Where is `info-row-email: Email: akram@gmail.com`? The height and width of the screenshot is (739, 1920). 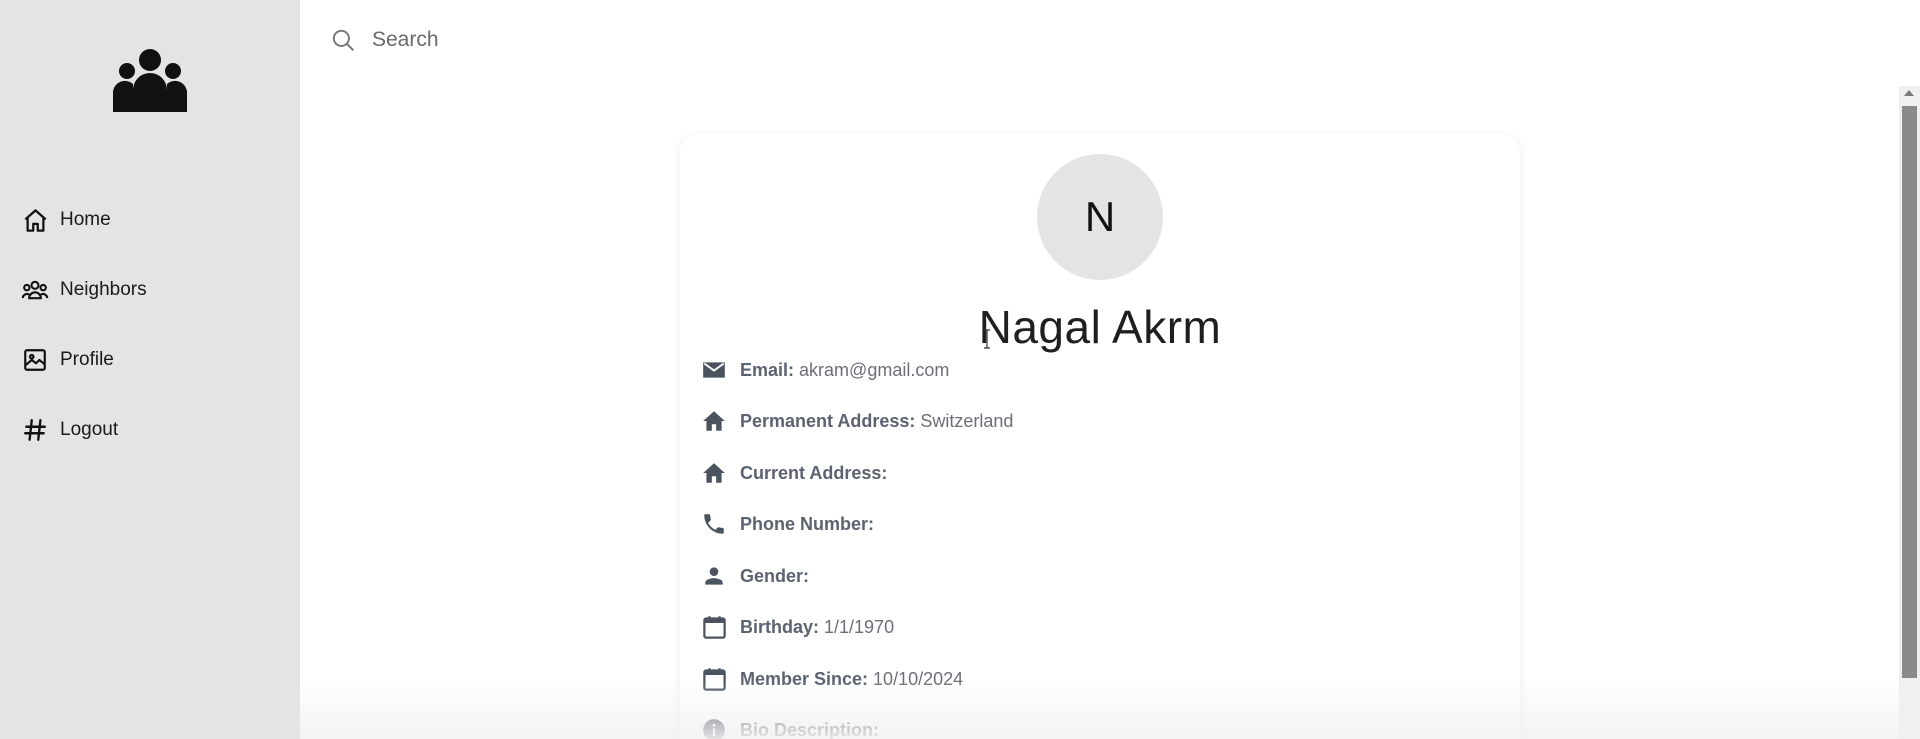 info-row-email: Email: akram@gmail.com is located at coordinates (824, 370).